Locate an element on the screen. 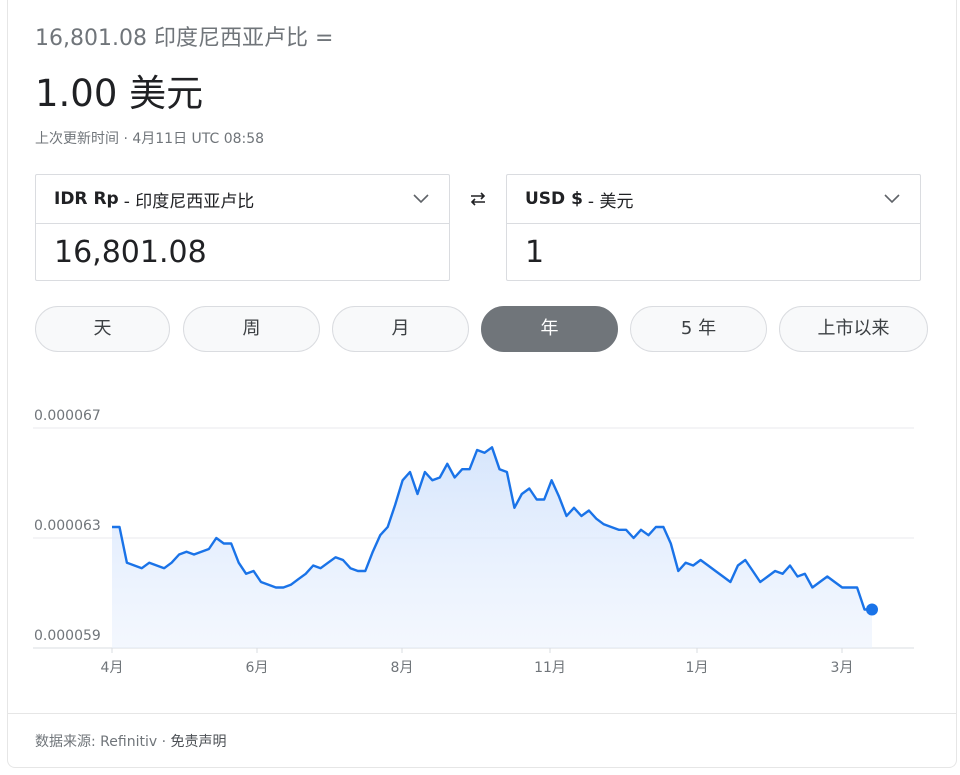  x-tick-label: 11月 is located at coordinates (550, 668).